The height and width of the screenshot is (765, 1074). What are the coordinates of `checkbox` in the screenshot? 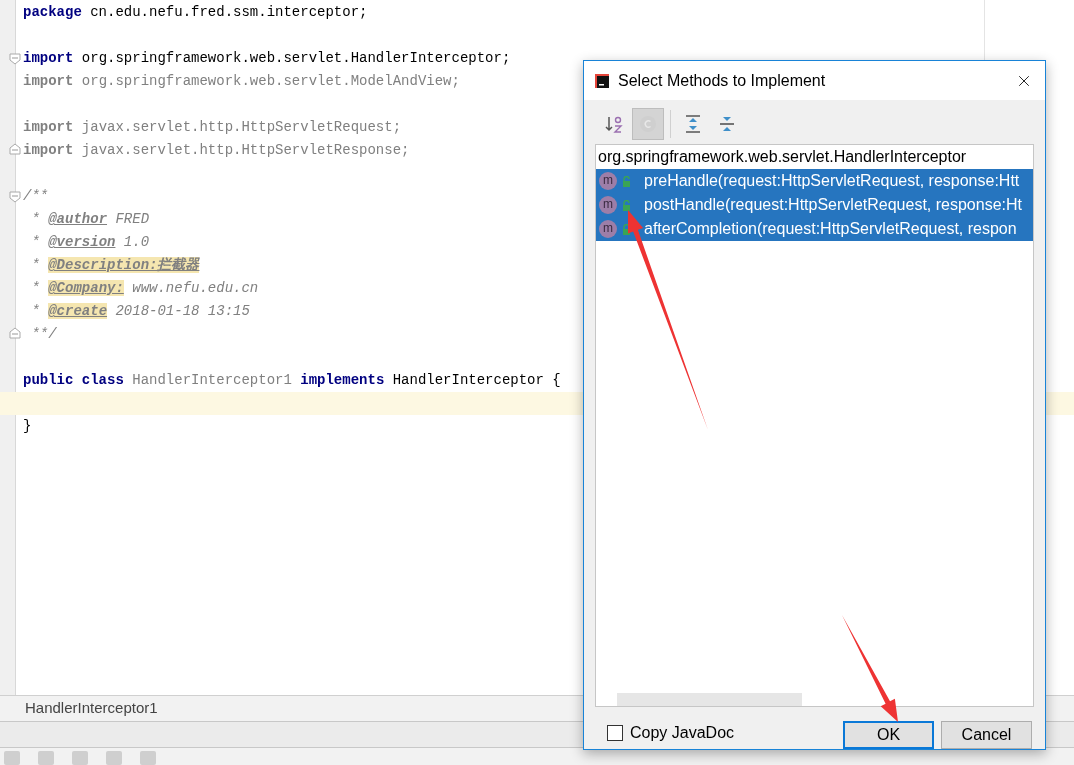 It's located at (615, 733).